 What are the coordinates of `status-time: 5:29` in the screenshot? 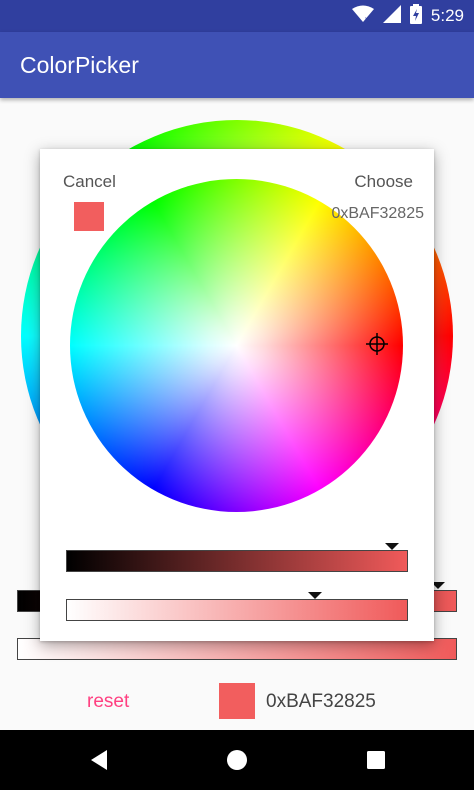 It's located at (447, 15).